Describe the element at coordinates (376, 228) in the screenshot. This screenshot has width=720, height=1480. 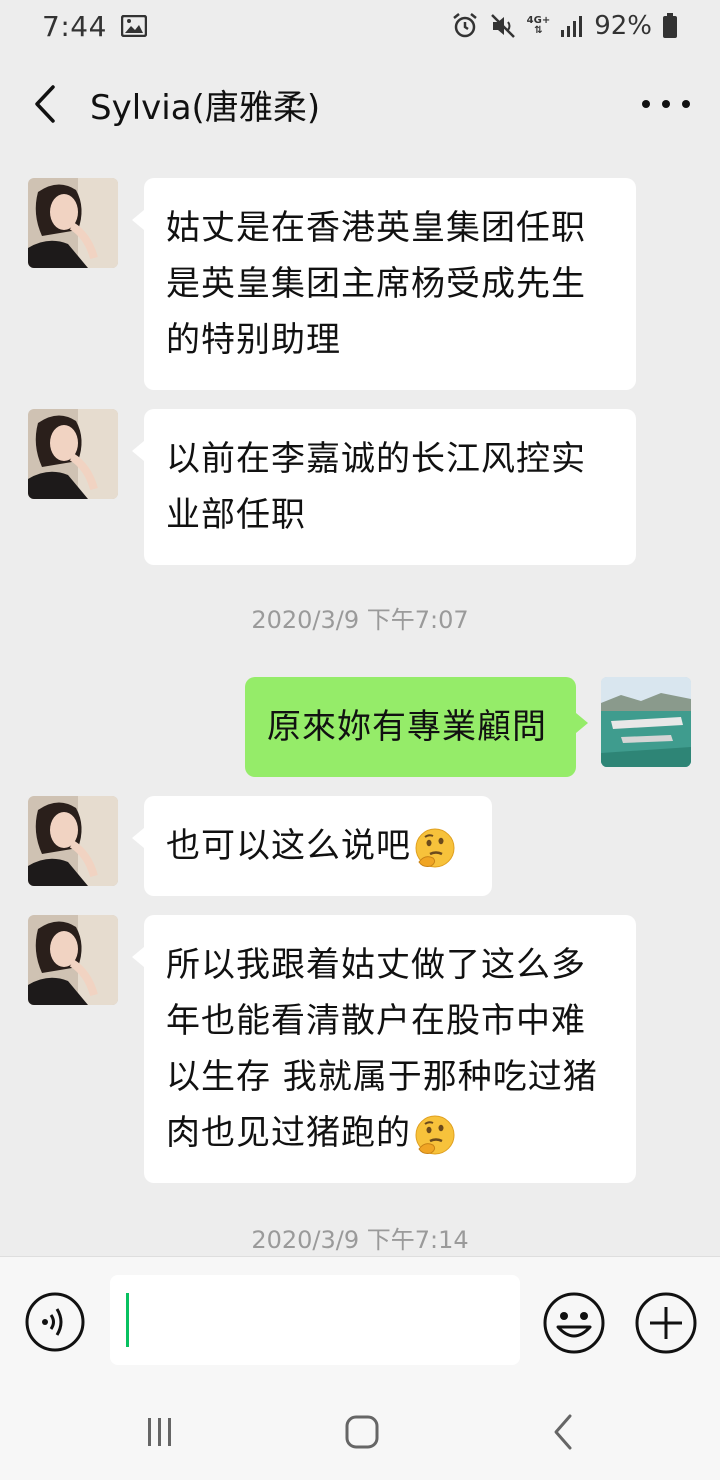
I see `message-text-line: 姑丈是在香港英皇集团任职` at that location.